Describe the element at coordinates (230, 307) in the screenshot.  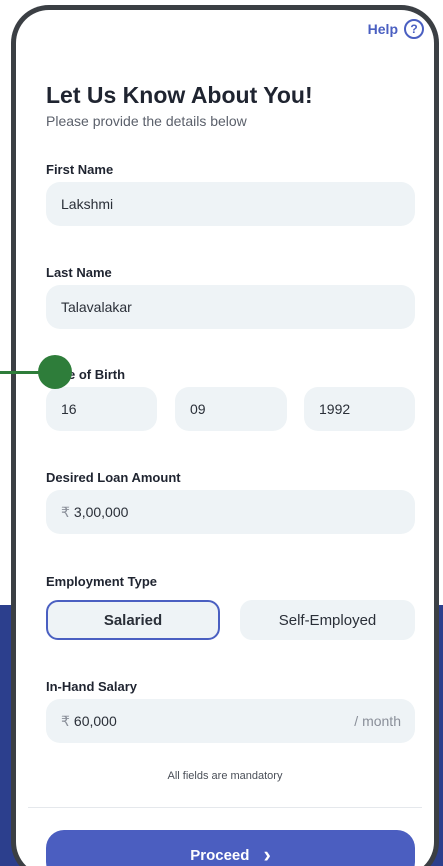
I see `last-name-field: Talavalakar` at that location.